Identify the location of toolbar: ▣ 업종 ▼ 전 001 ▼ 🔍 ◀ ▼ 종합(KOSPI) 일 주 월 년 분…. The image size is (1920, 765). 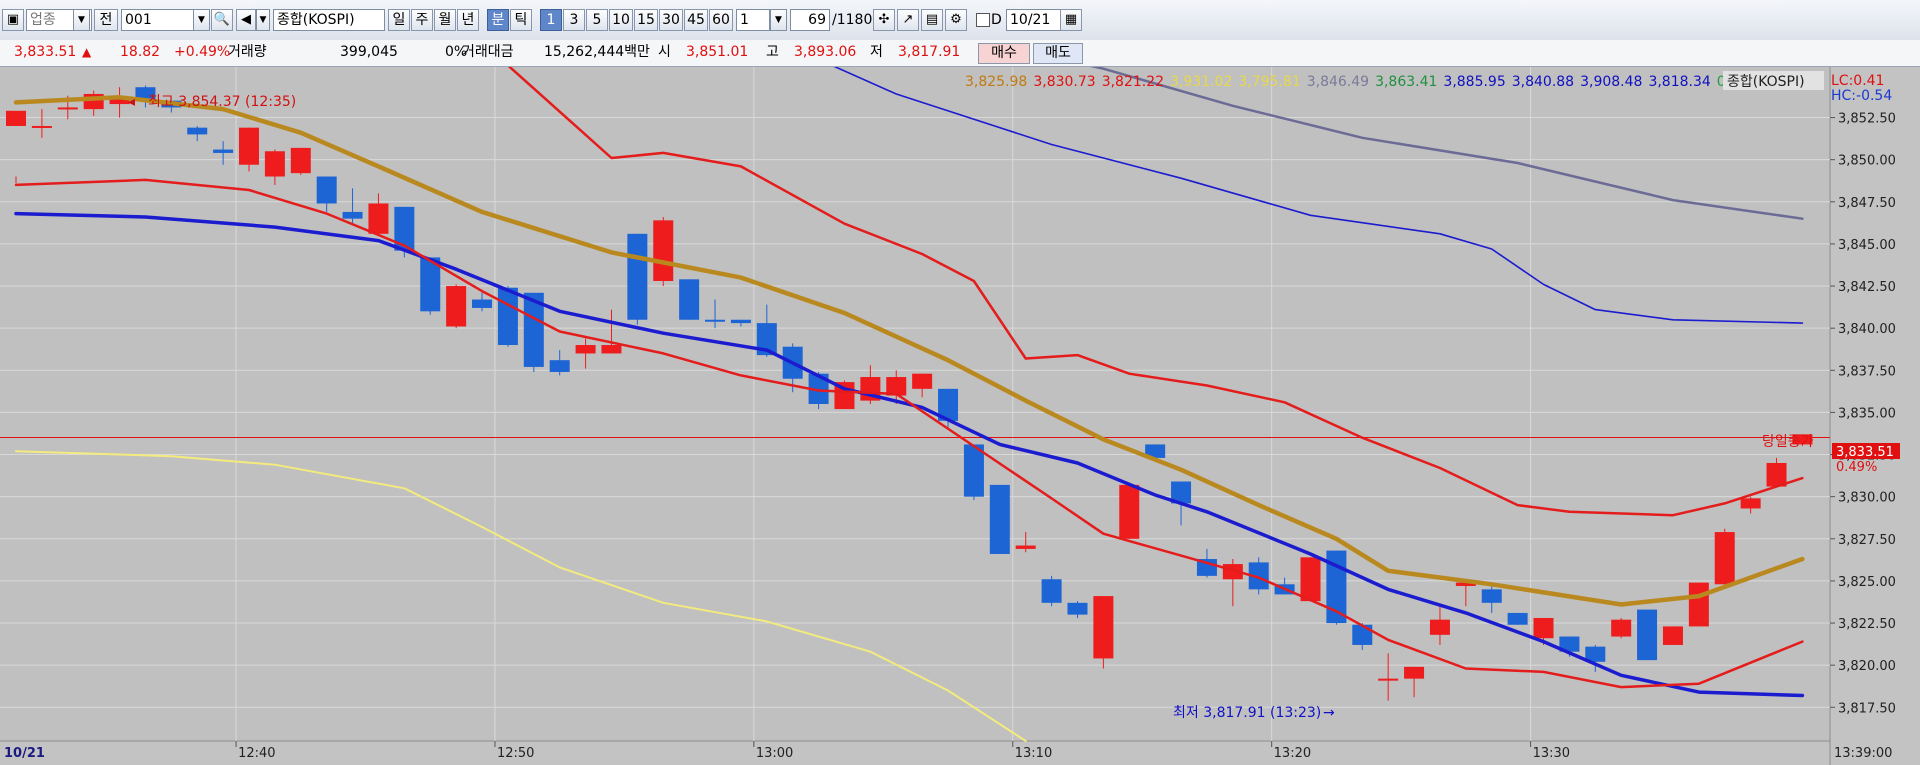
(960, 20).